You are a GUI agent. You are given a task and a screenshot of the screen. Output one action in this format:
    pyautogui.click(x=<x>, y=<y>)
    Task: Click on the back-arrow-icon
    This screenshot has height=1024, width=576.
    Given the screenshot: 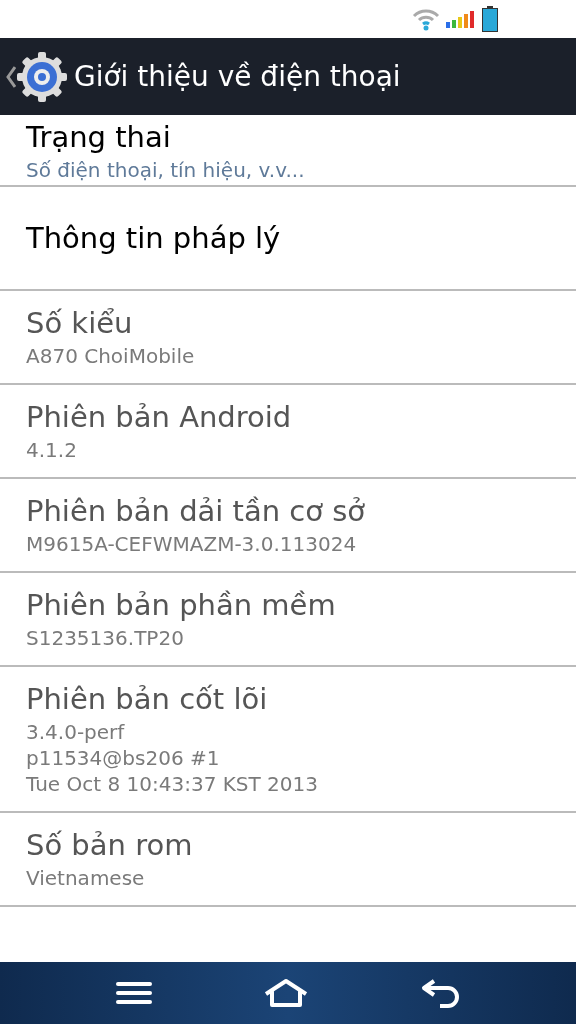 What is the action you would take?
    pyautogui.click(x=440, y=993)
    